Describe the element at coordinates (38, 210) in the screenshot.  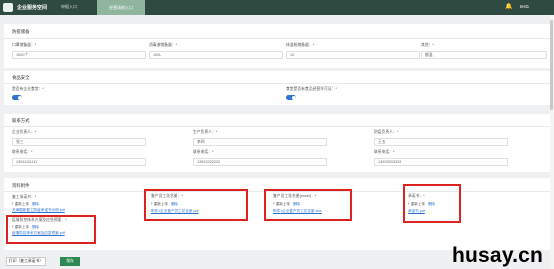
I see `attachment-file-link: 天津国新复工防疫承诺书示例.pdf` at that location.